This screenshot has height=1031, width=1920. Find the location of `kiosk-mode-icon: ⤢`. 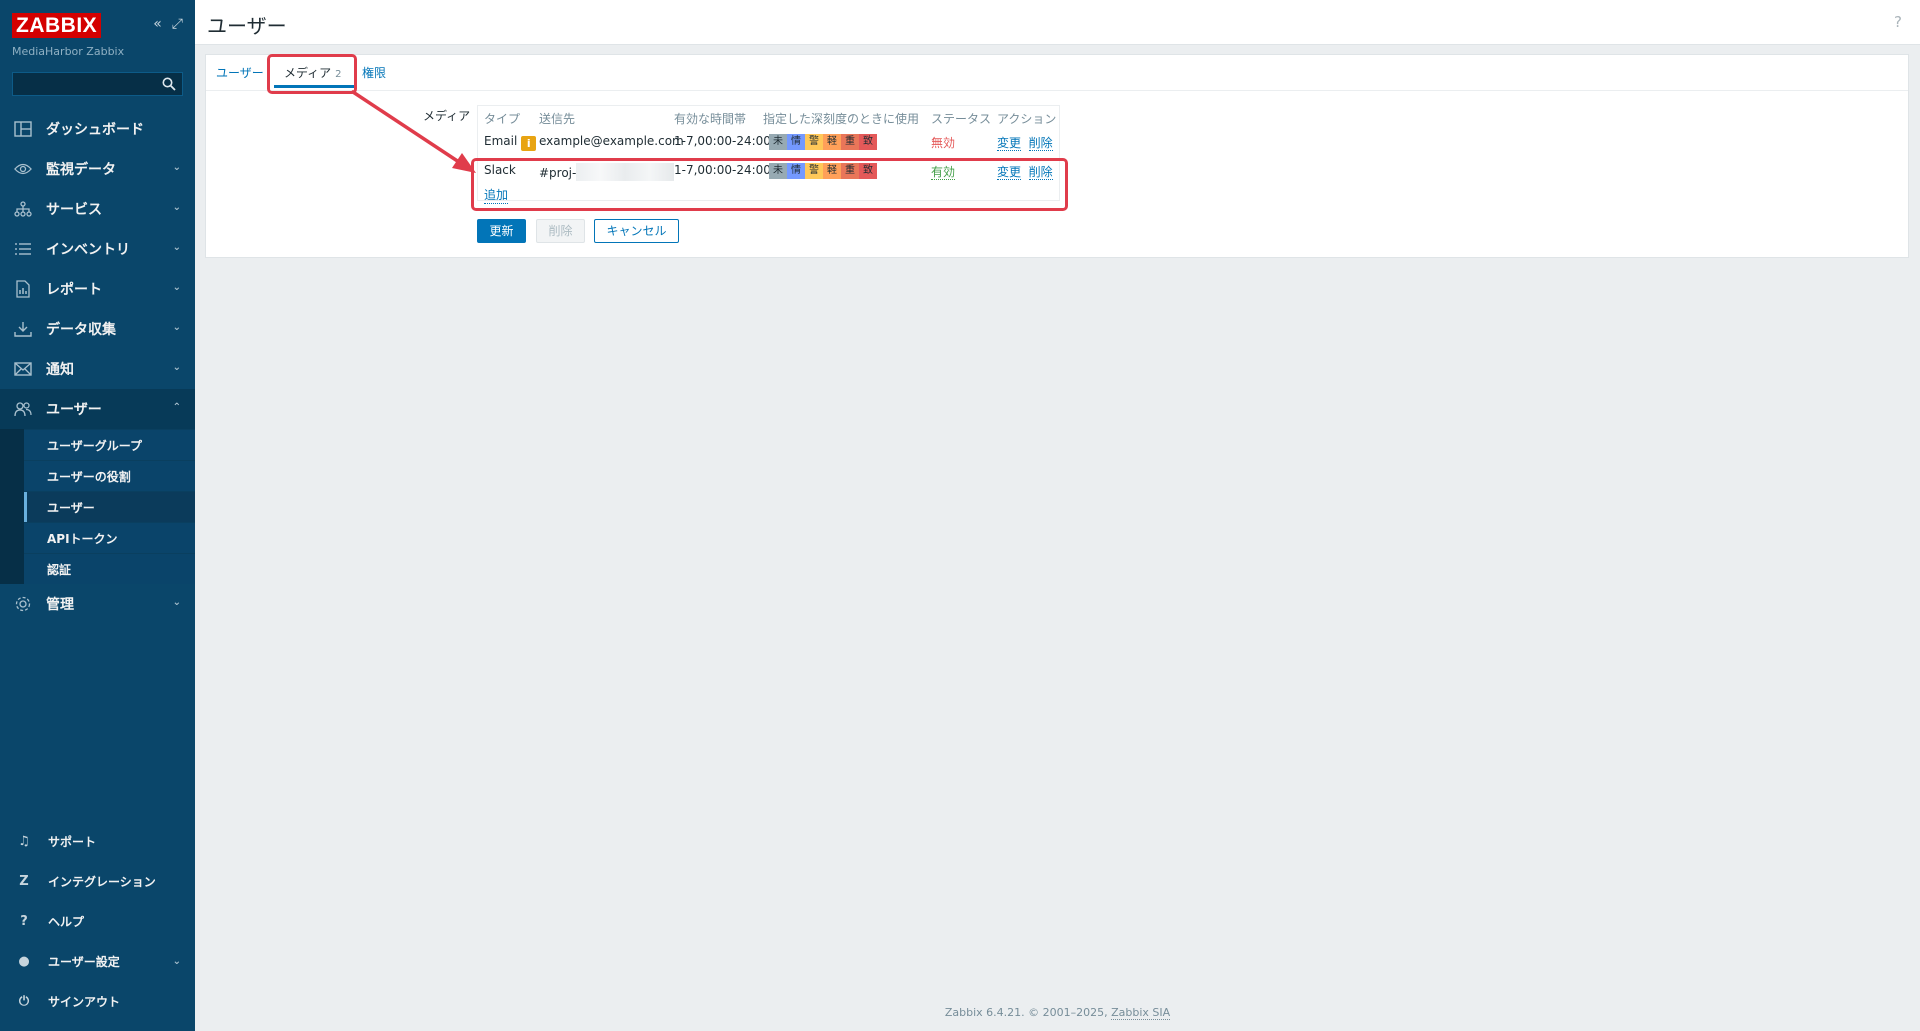

kiosk-mode-icon: ⤢ is located at coordinates (177, 24).